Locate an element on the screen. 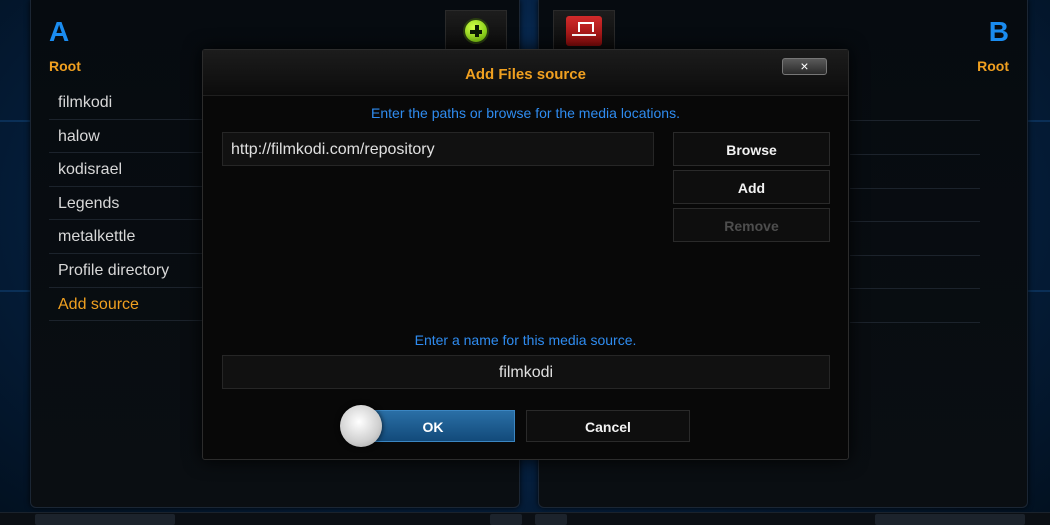 The height and width of the screenshot is (525, 1050). remove-button: Remove is located at coordinates (751, 225).